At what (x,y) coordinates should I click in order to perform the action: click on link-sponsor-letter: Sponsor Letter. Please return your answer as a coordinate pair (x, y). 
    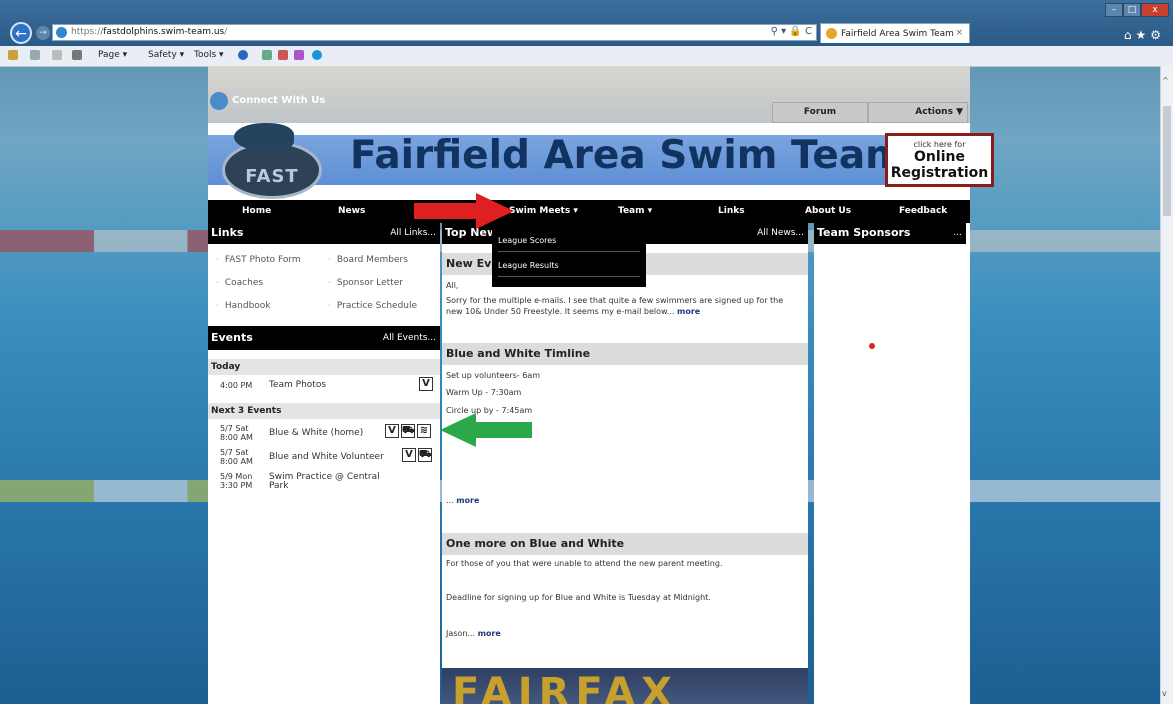
    Looking at the image, I should click on (365, 283).